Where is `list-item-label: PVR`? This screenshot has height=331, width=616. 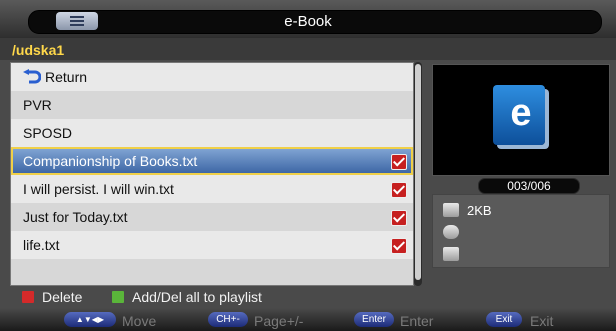
list-item-label: PVR is located at coordinates (37, 105).